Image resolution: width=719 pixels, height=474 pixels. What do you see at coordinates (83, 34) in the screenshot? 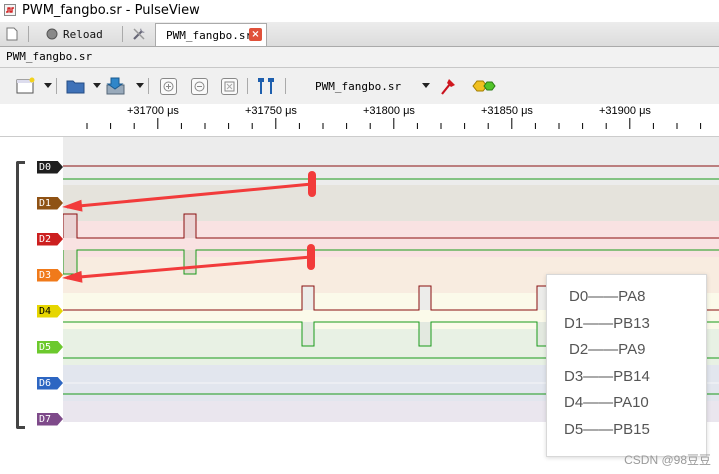
I see `reload-label: Reload` at bounding box center [83, 34].